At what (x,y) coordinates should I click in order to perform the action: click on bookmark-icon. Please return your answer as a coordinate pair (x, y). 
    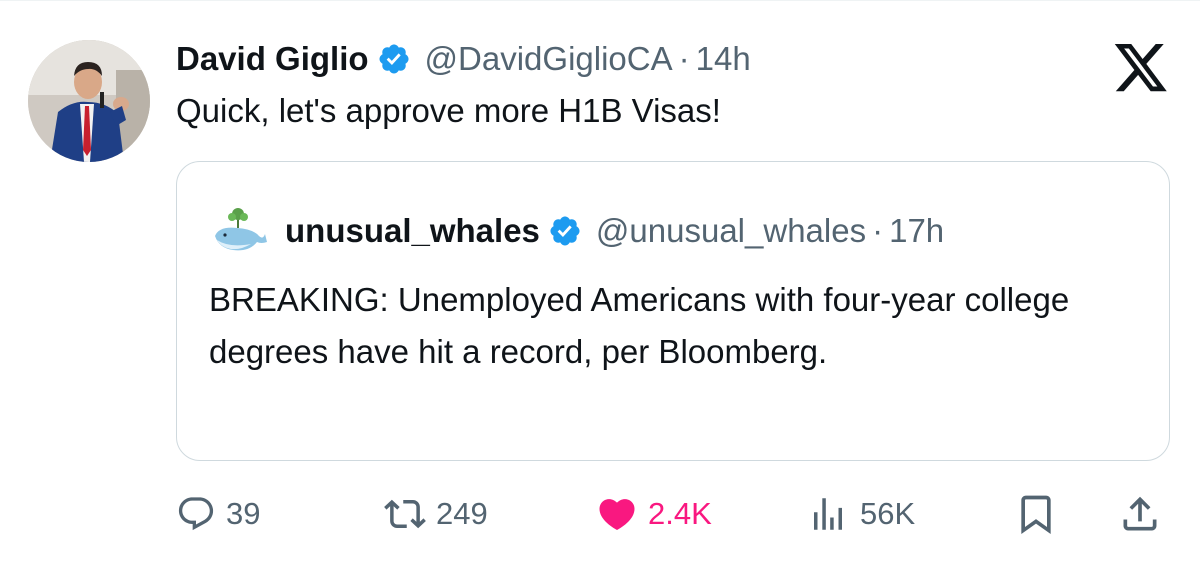
    Looking at the image, I should click on (1036, 514).